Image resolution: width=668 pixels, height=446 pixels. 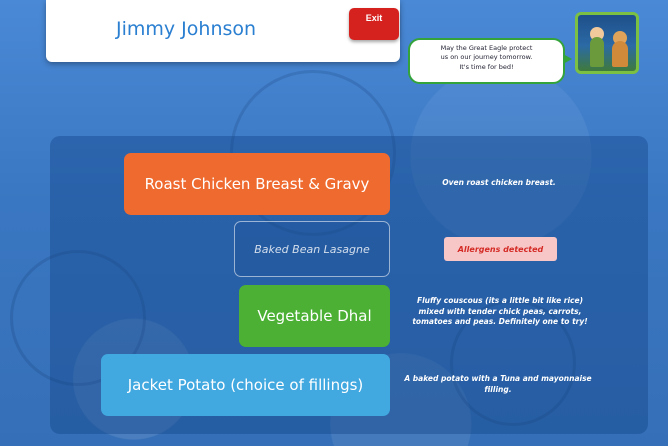 I want to click on character-portrait-icon, so click(x=607, y=43).